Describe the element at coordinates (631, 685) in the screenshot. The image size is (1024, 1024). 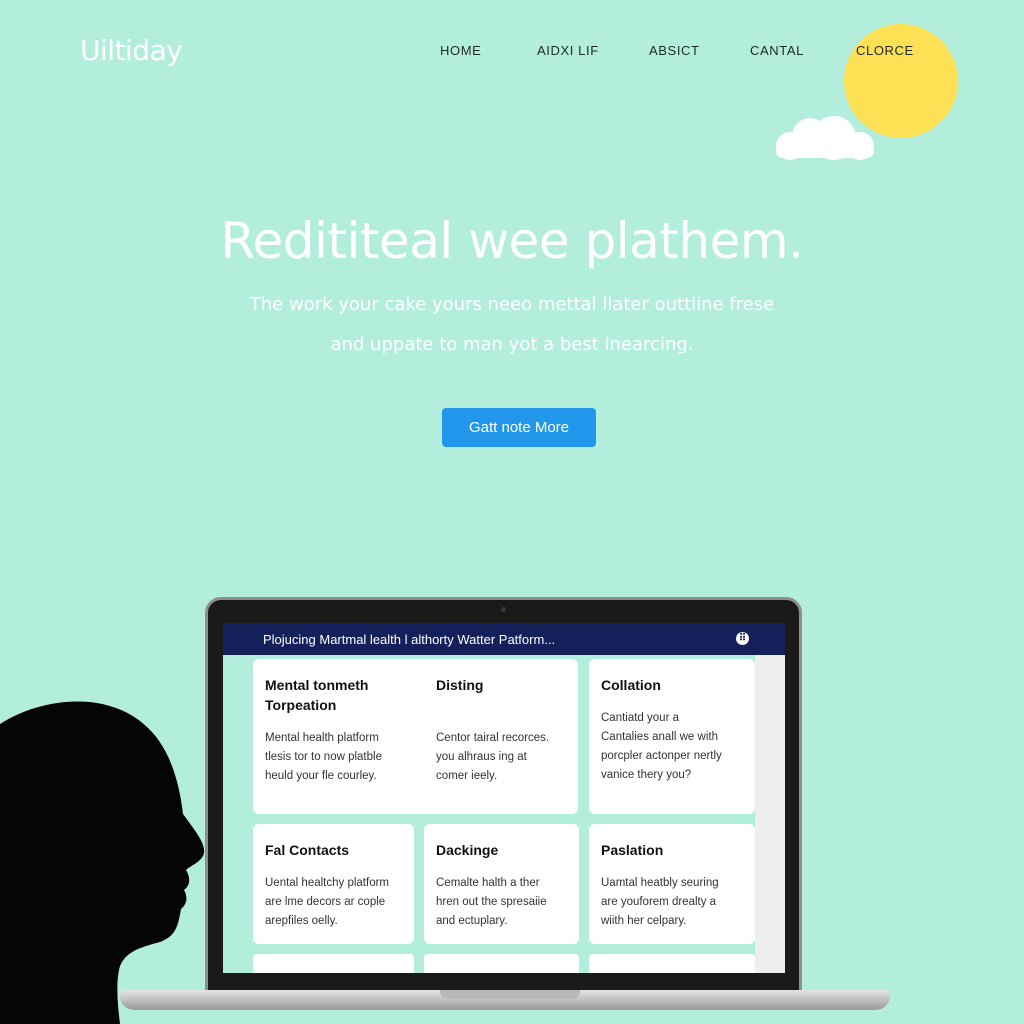
I see `card-title: Collation` at that location.